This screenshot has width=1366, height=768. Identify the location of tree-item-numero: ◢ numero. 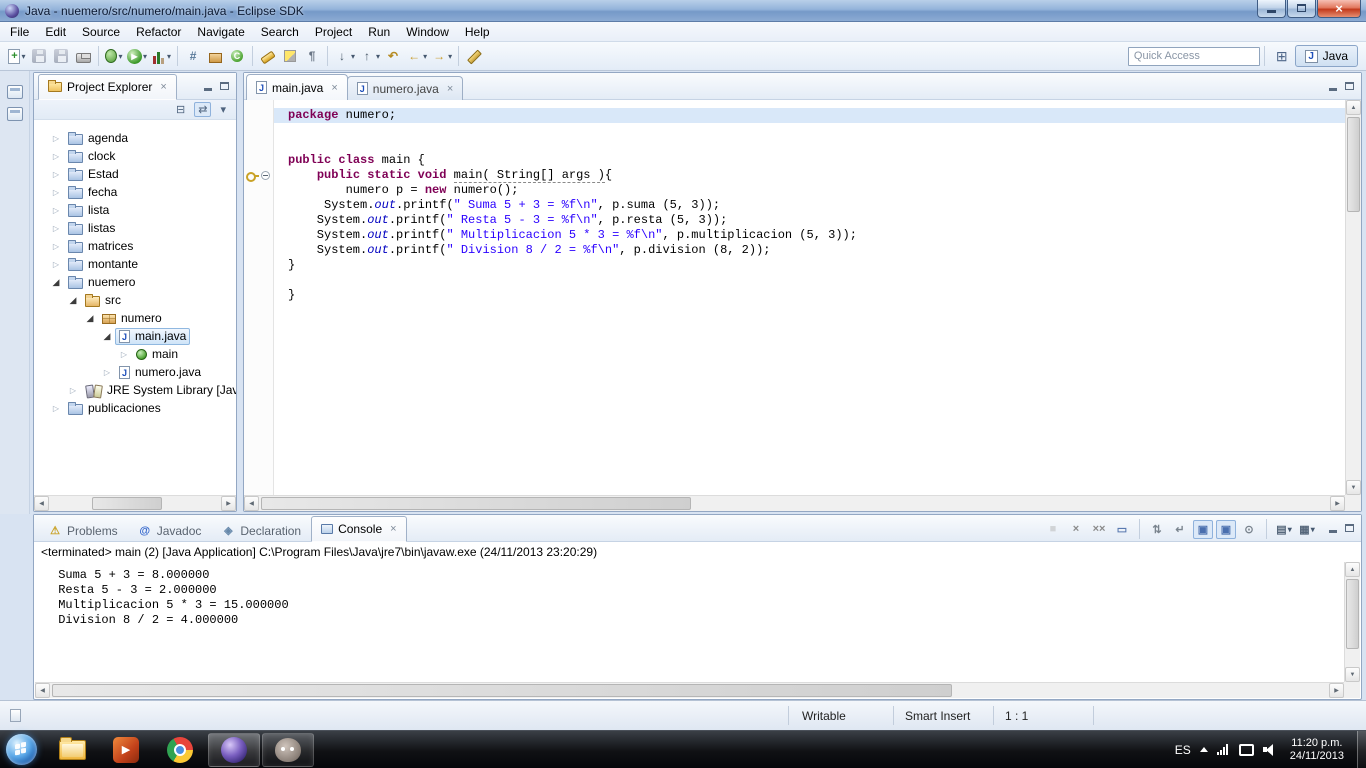
(135, 318).